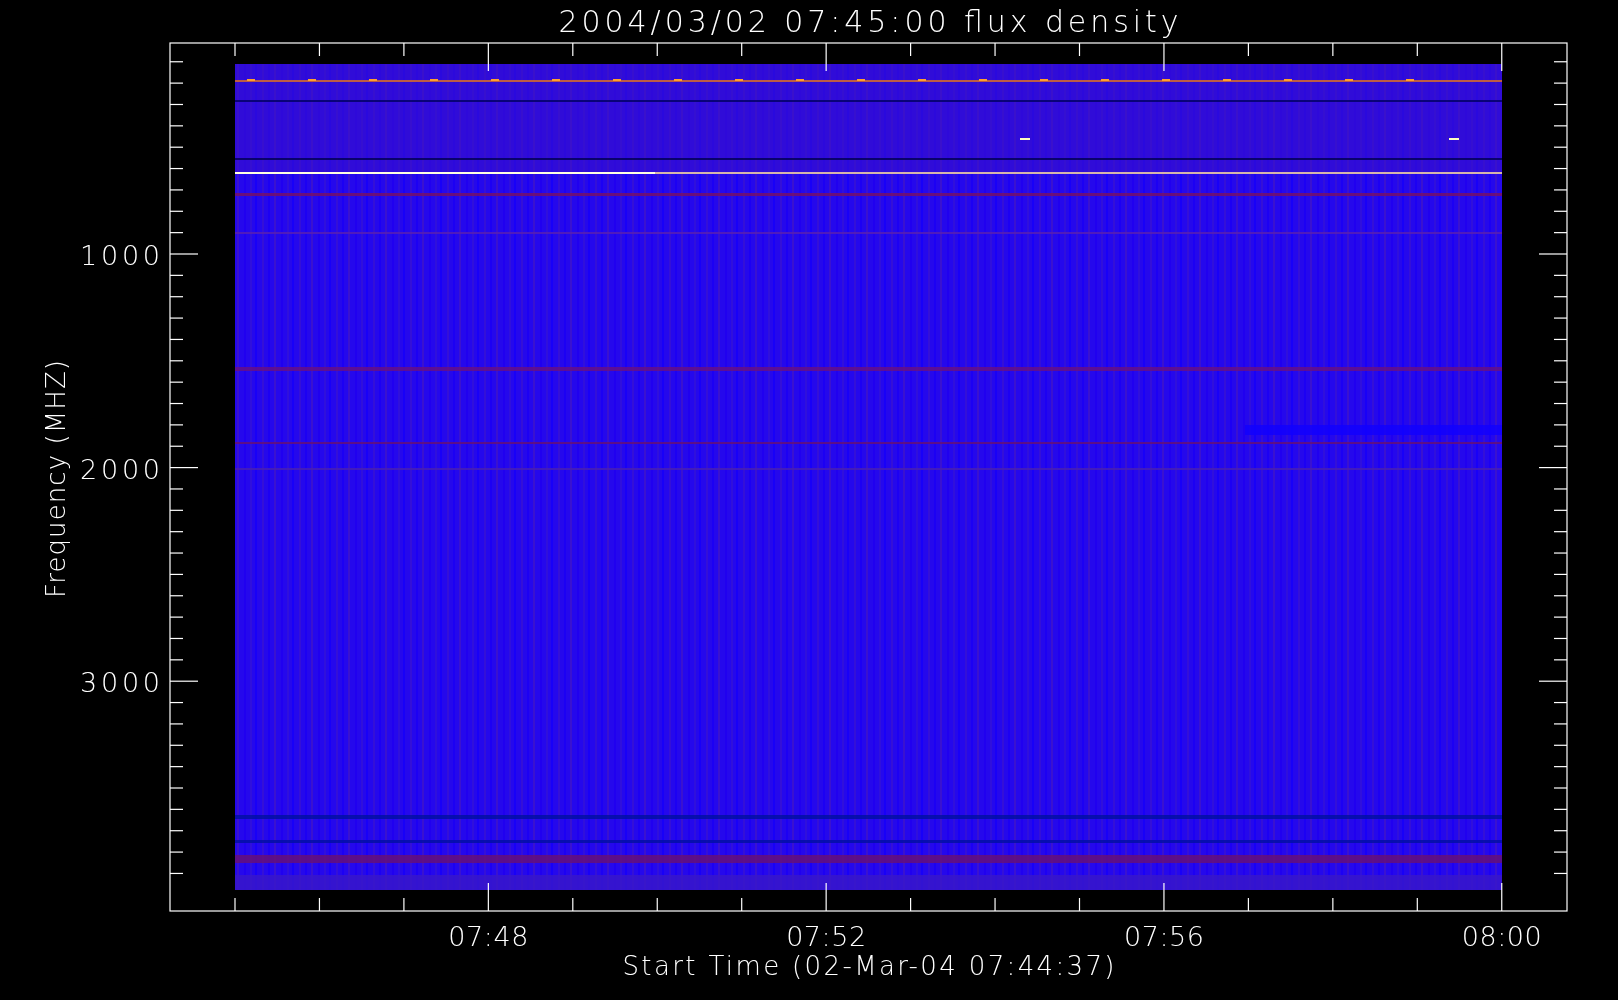 The width and height of the screenshot is (1618, 1000). I want to click on y-tick-label: 3000, so click(120, 683).